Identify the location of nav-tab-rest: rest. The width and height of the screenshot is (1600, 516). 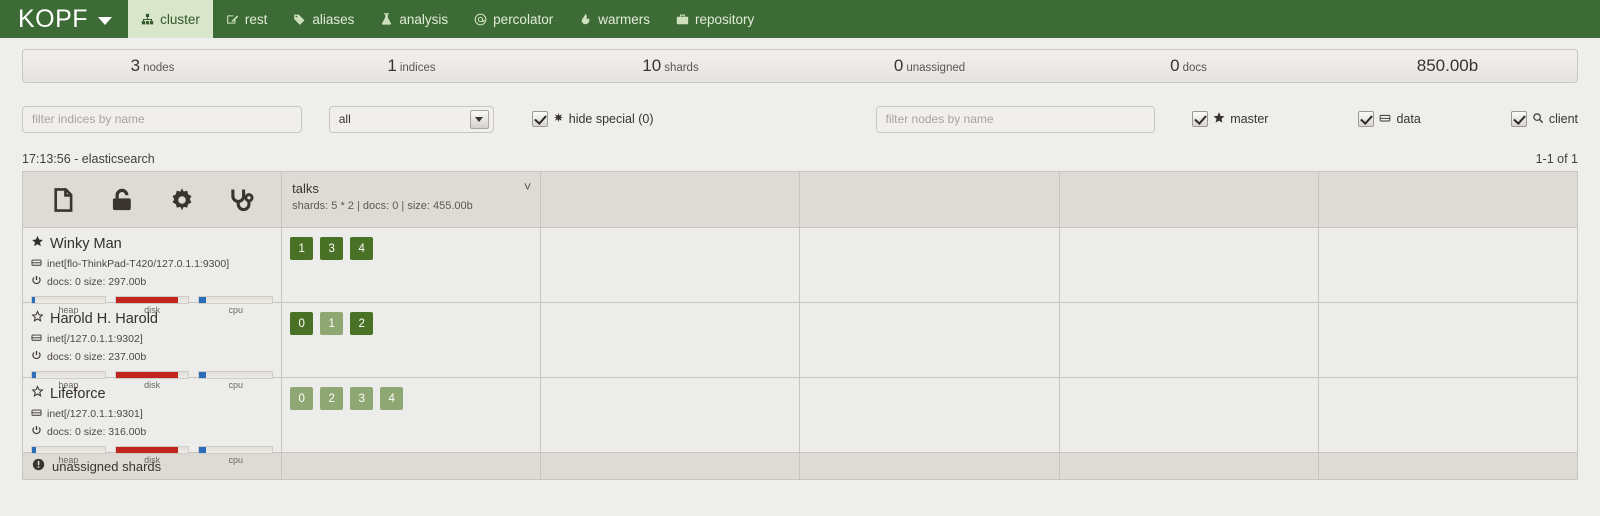
(247, 19).